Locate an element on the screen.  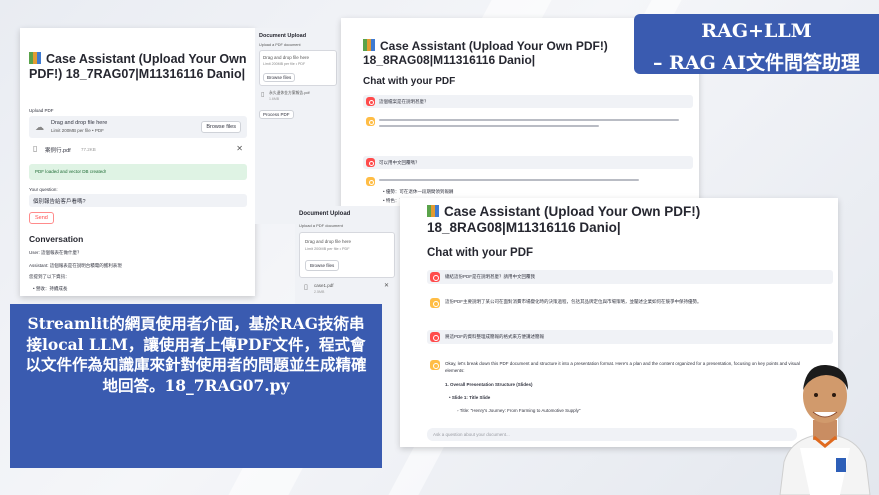
question-value: 個別報告給客戶看嗎? is located at coordinates (59, 202).